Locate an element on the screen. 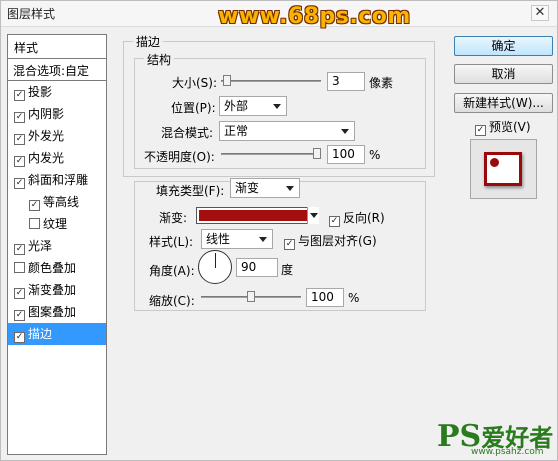 The image size is (558, 461). style-item: ✓ 等高线 is located at coordinates (57, 202).